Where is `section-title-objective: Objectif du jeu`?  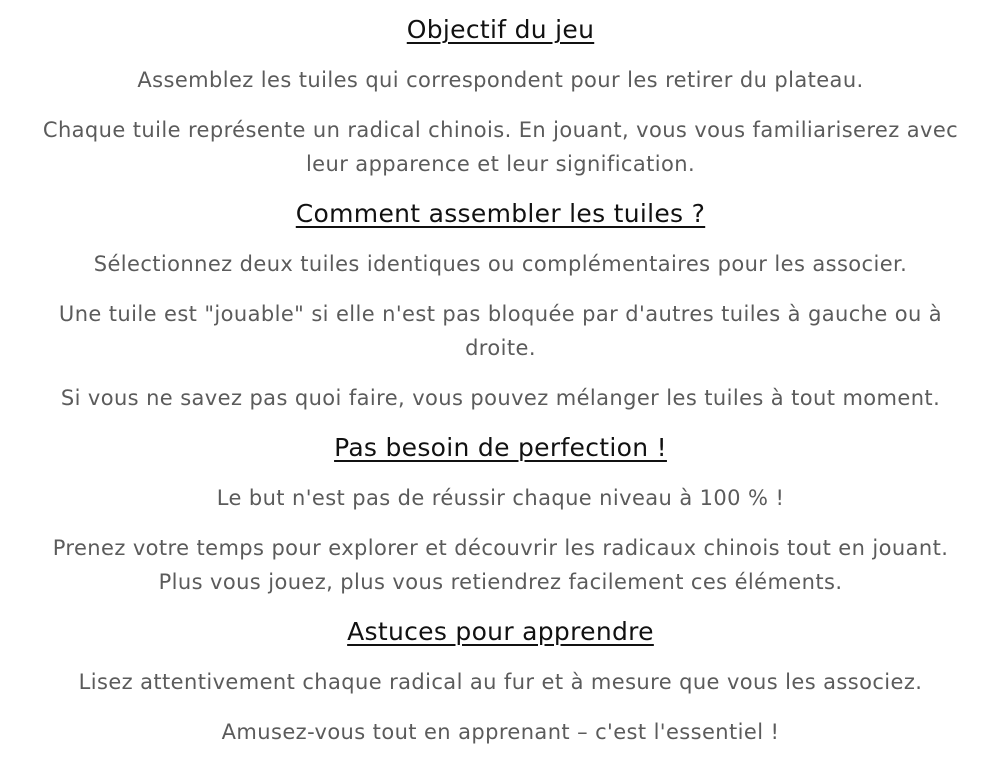
section-title-objective: Objectif du jeu is located at coordinates (500, 29).